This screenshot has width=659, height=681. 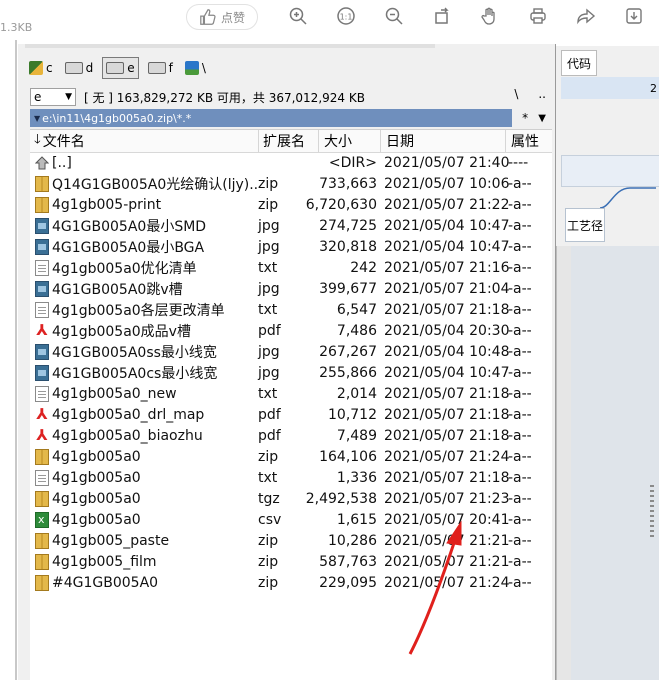 What do you see at coordinates (338, 141) in the screenshot?
I see `column-size: 大小` at bounding box center [338, 141].